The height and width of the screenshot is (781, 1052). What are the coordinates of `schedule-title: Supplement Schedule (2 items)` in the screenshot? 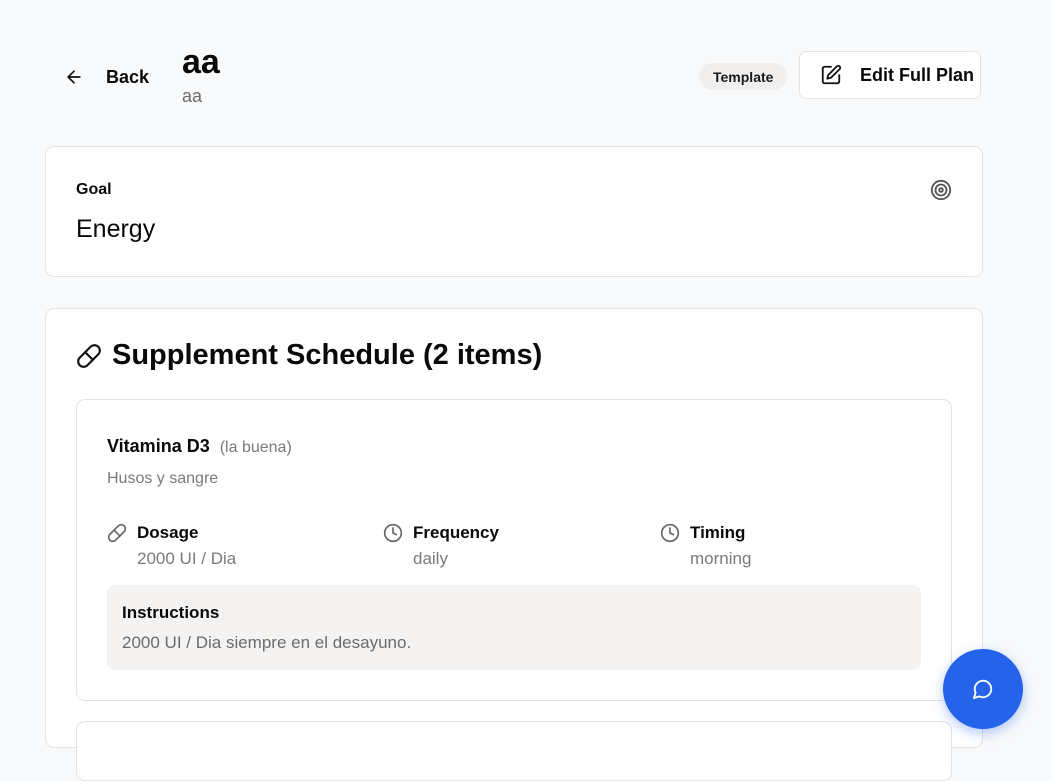 It's located at (327, 355).